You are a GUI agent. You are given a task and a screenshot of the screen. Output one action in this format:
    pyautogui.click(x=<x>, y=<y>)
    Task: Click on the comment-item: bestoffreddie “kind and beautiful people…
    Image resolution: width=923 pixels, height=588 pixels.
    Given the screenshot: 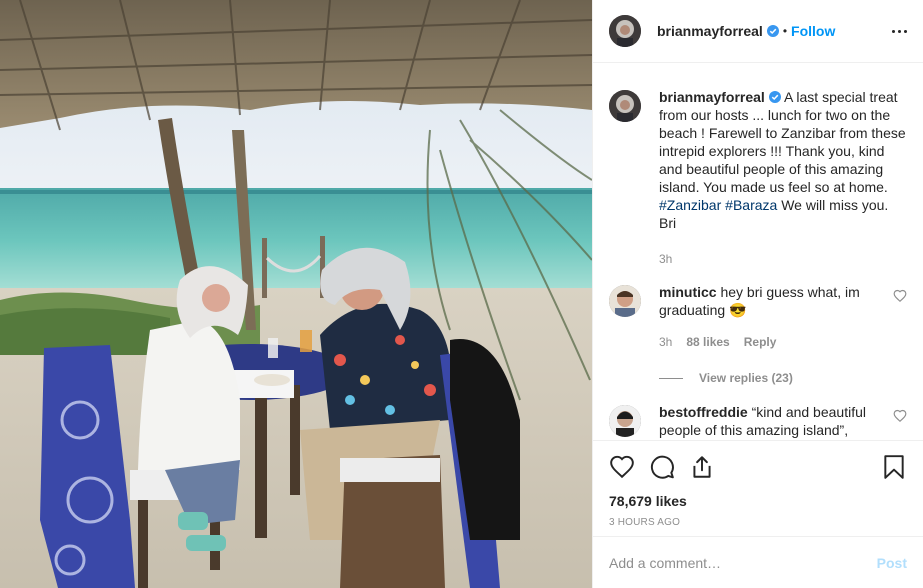 What is the action you would take?
    pyautogui.click(x=758, y=421)
    